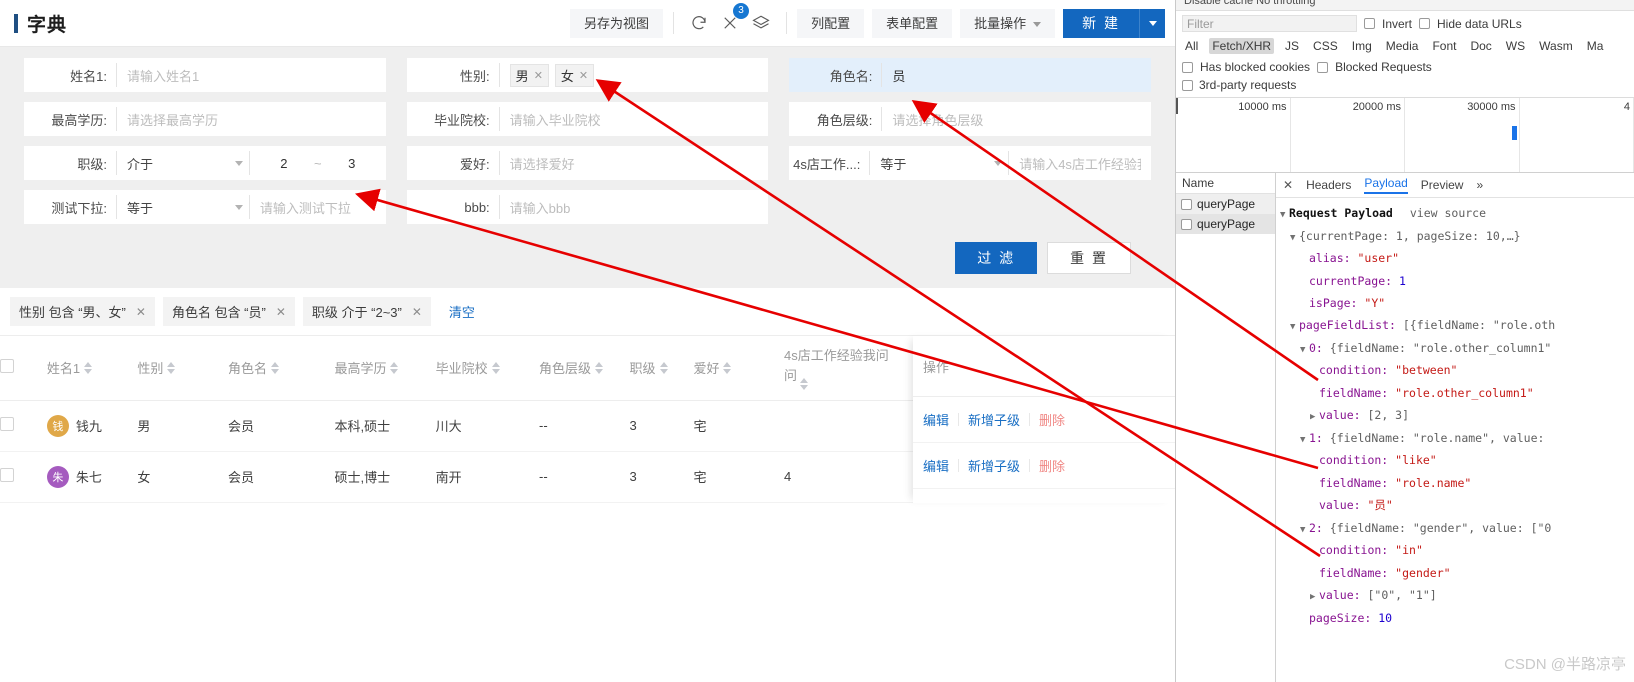 The height and width of the screenshot is (682, 1634). Describe the element at coordinates (317, 163) in the screenshot. I see `rank-range: 2 ~ 3` at that location.